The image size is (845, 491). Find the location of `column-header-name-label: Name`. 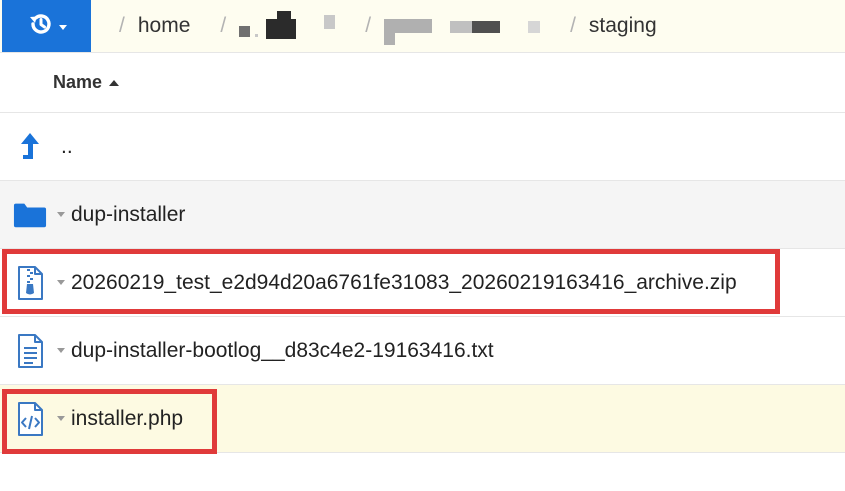

column-header-name-label: Name is located at coordinates (78, 82).